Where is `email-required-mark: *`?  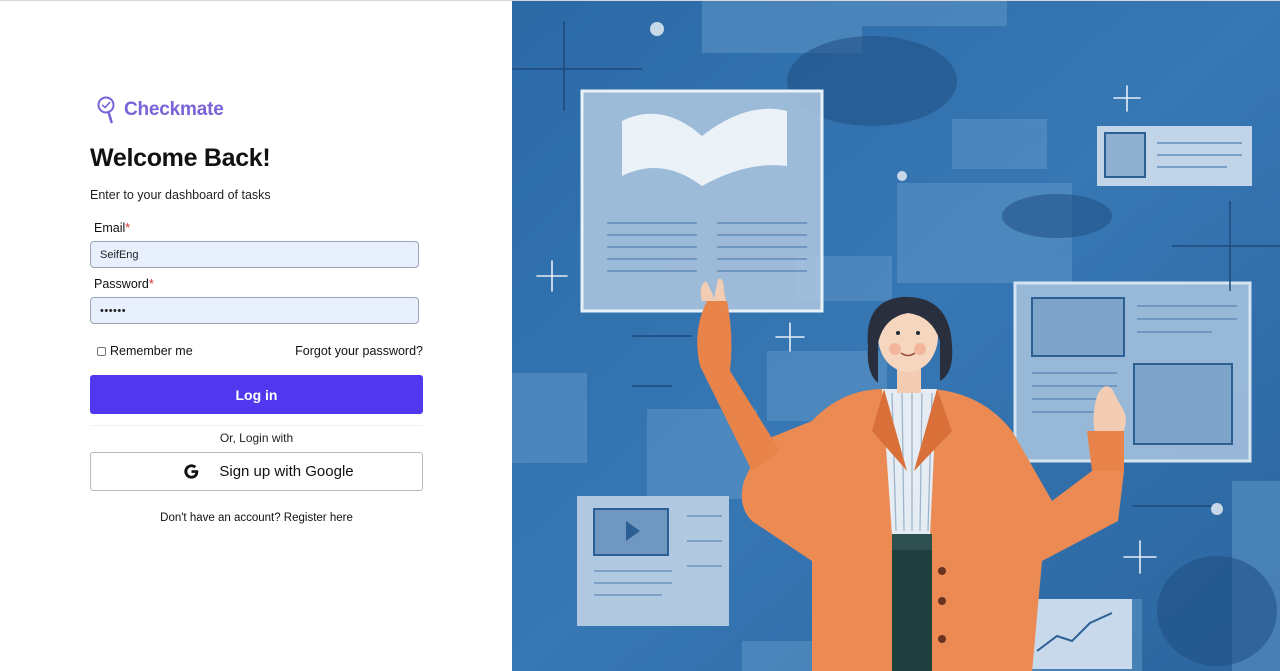
email-required-mark: * is located at coordinates (128, 228).